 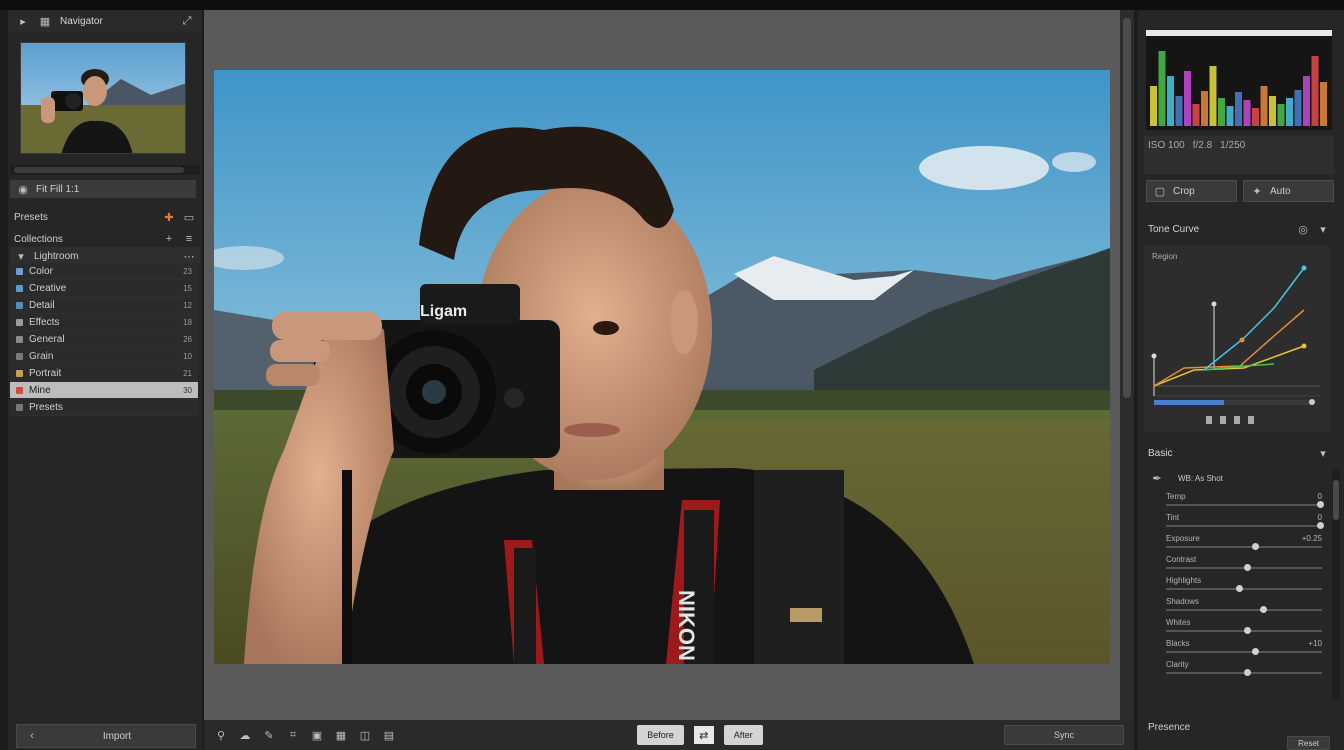 I want to click on list-item: Detail 12, so click(x=104, y=305).